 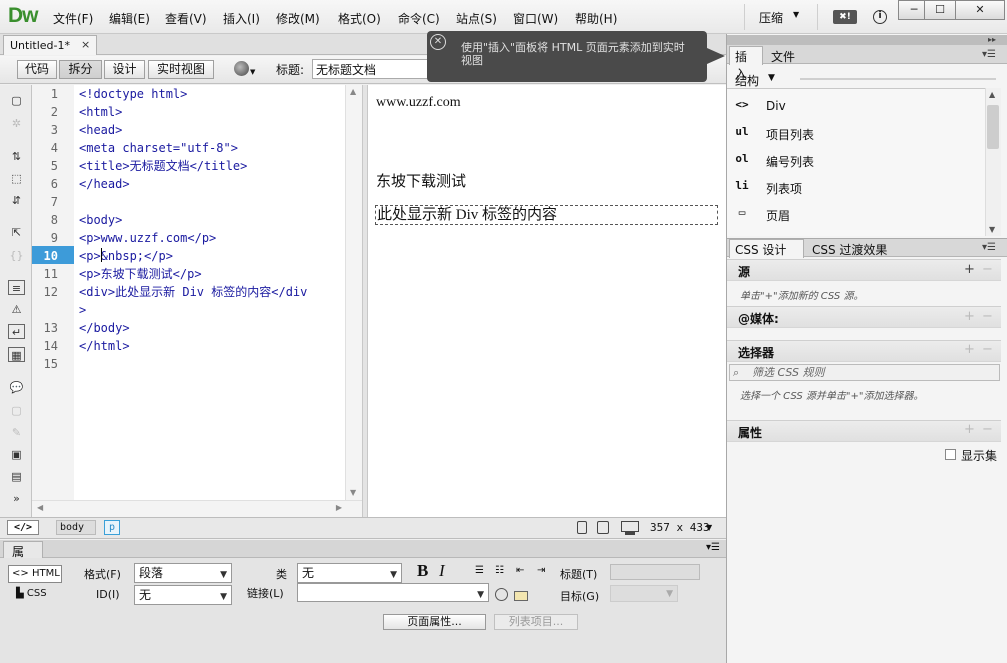 I want to click on browse-folder-icon, so click(x=521, y=596).